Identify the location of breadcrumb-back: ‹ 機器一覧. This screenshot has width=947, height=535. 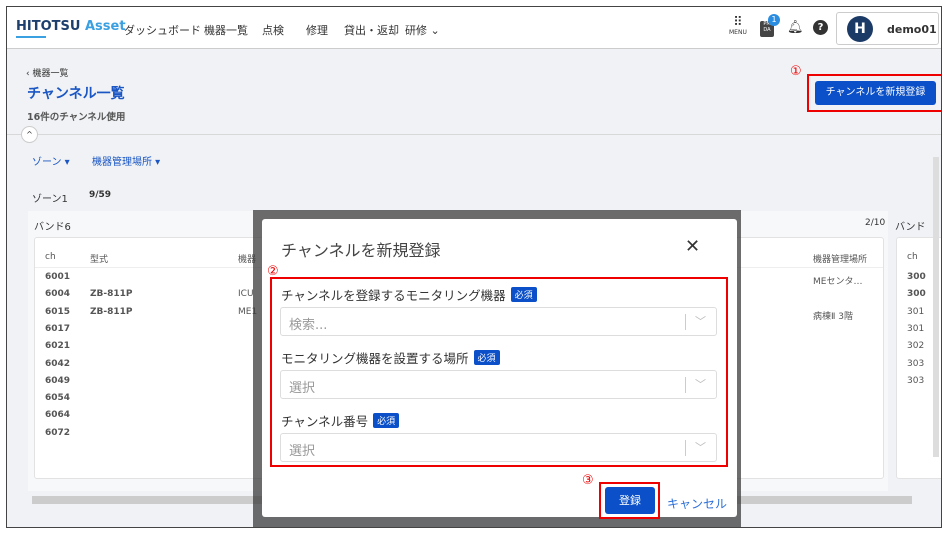
(47, 72).